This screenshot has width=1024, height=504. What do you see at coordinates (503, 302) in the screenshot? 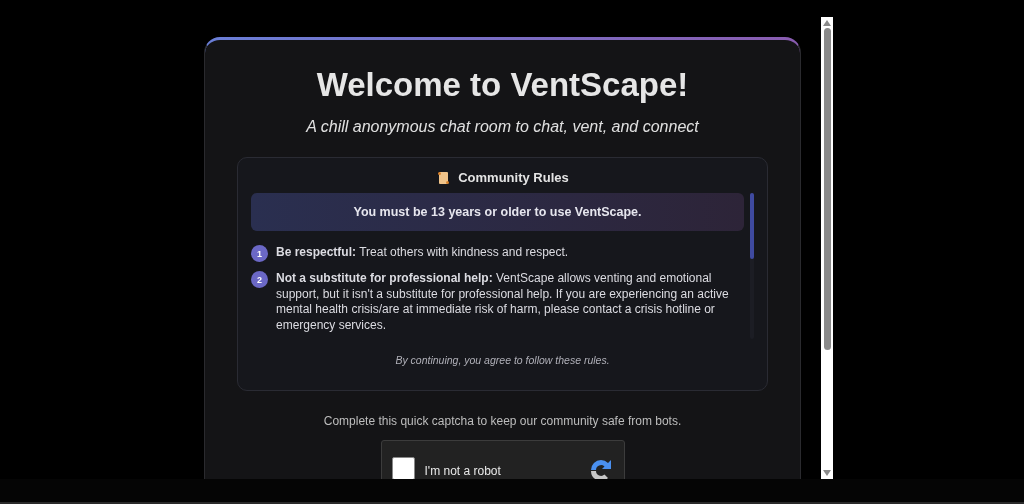
I see `rule-text: Not a substitute for professional help: VentScape allows venting and emotional support, but it isn't a substitute for professional help. If you are experiencing an active mental health crisis/are at immediate risk of harm, please contact a crisis hotline or emergency services.` at bounding box center [503, 302].